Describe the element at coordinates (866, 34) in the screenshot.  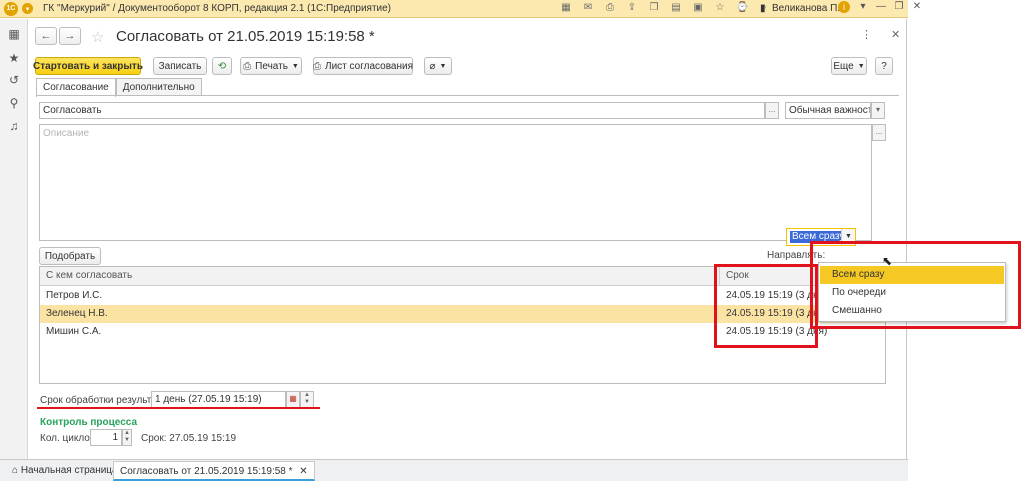
I see `more-menu-icon: ⋮` at that location.